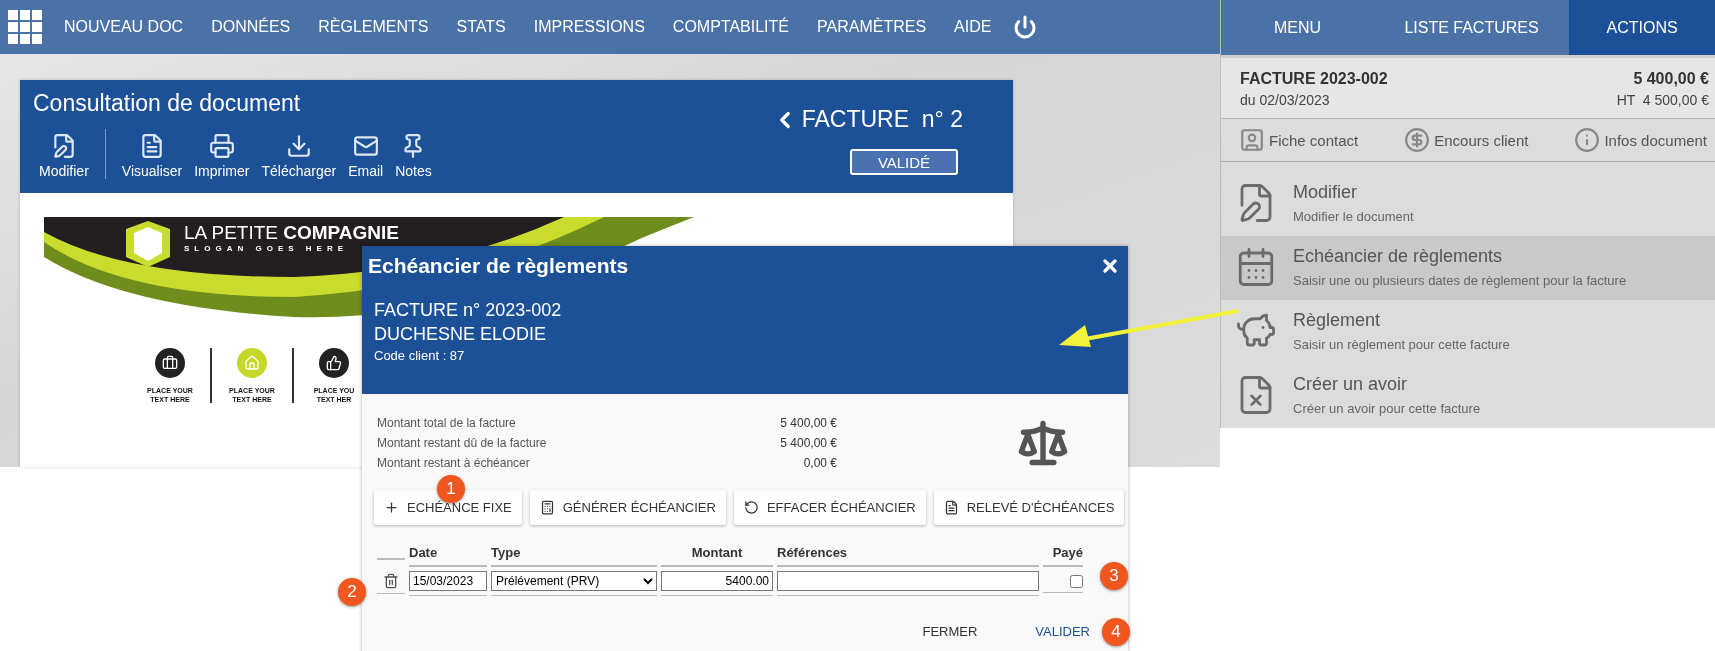  What do you see at coordinates (1314, 79) in the screenshot?
I see `invoice-number: FACTURE 2023-002` at bounding box center [1314, 79].